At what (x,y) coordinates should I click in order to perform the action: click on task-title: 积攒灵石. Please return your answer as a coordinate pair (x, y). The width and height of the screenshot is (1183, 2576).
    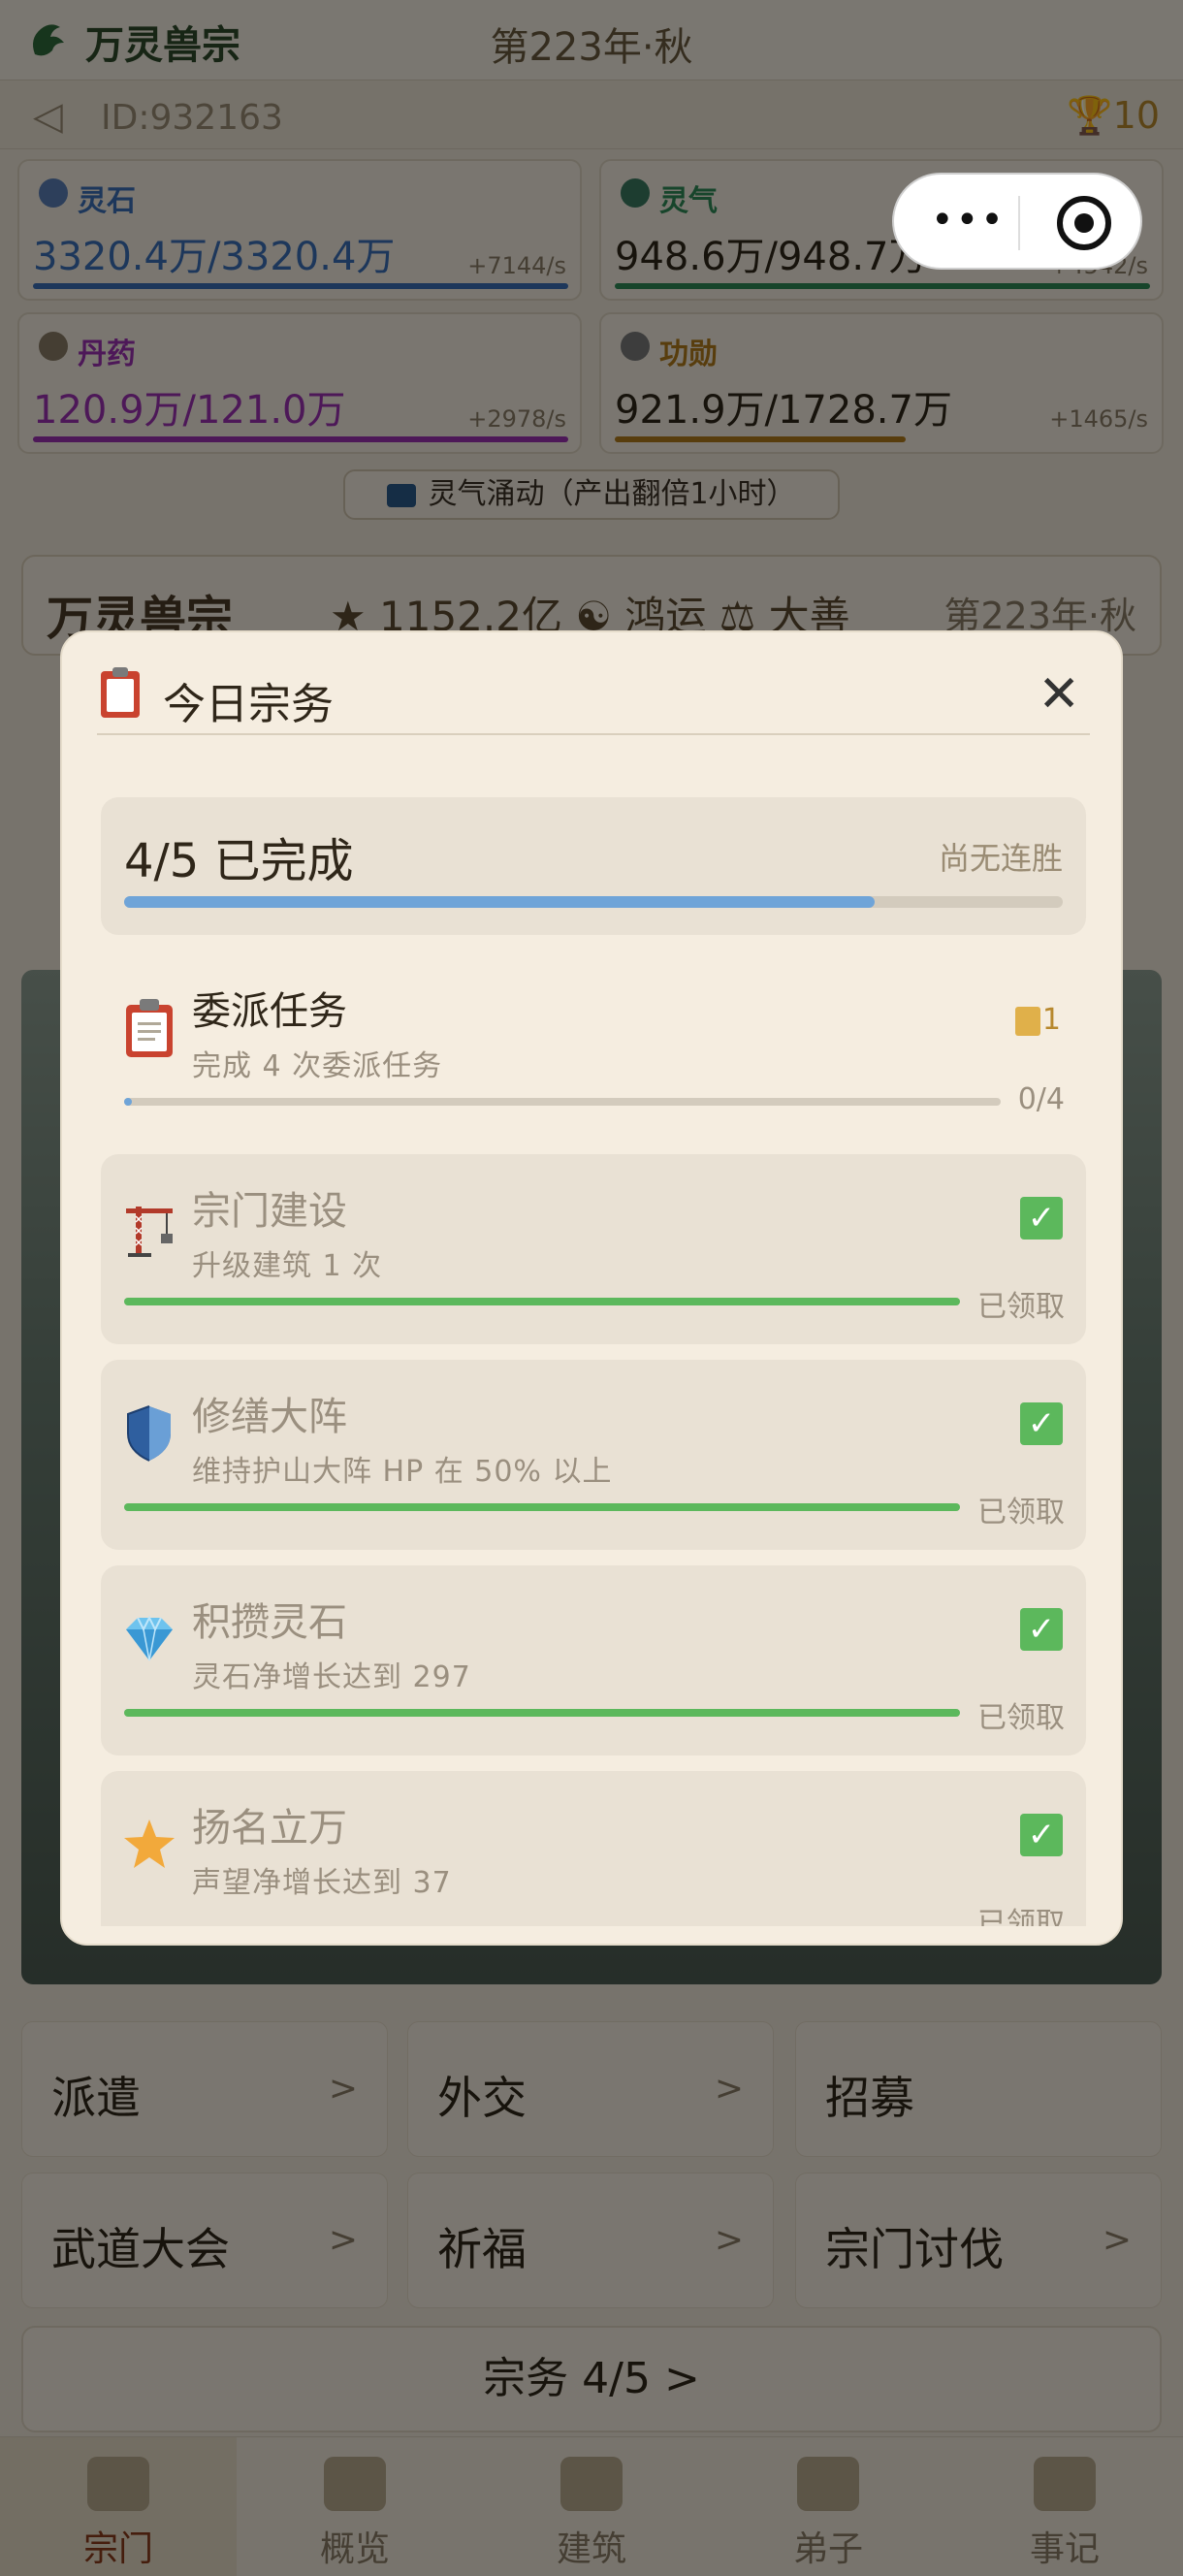
    Looking at the image, I should click on (269, 1622).